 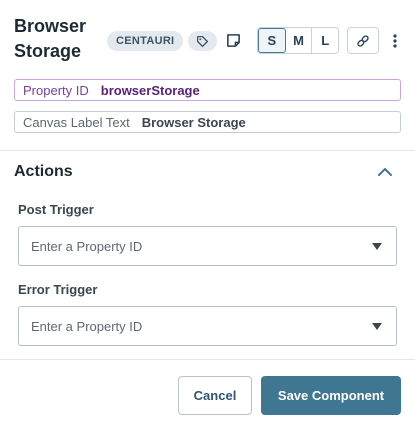 What do you see at coordinates (145, 41) in the screenshot?
I see `namespace-badge: CENTAURI` at bounding box center [145, 41].